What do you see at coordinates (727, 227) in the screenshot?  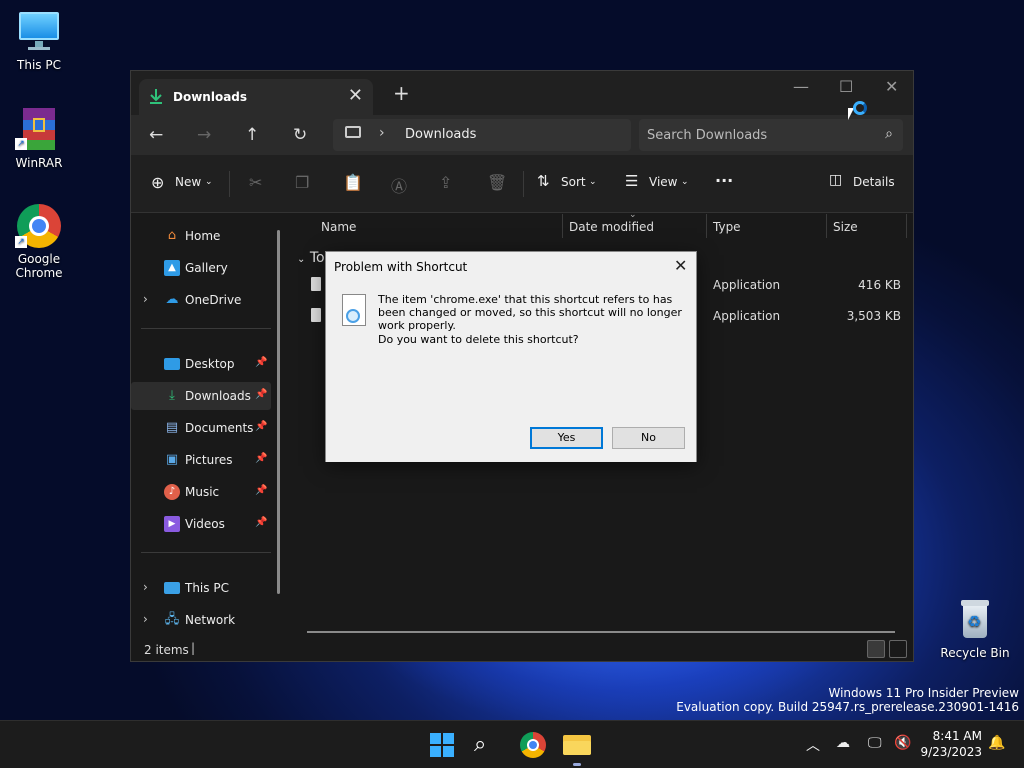 I see `column-header-type: Type` at bounding box center [727, 227].